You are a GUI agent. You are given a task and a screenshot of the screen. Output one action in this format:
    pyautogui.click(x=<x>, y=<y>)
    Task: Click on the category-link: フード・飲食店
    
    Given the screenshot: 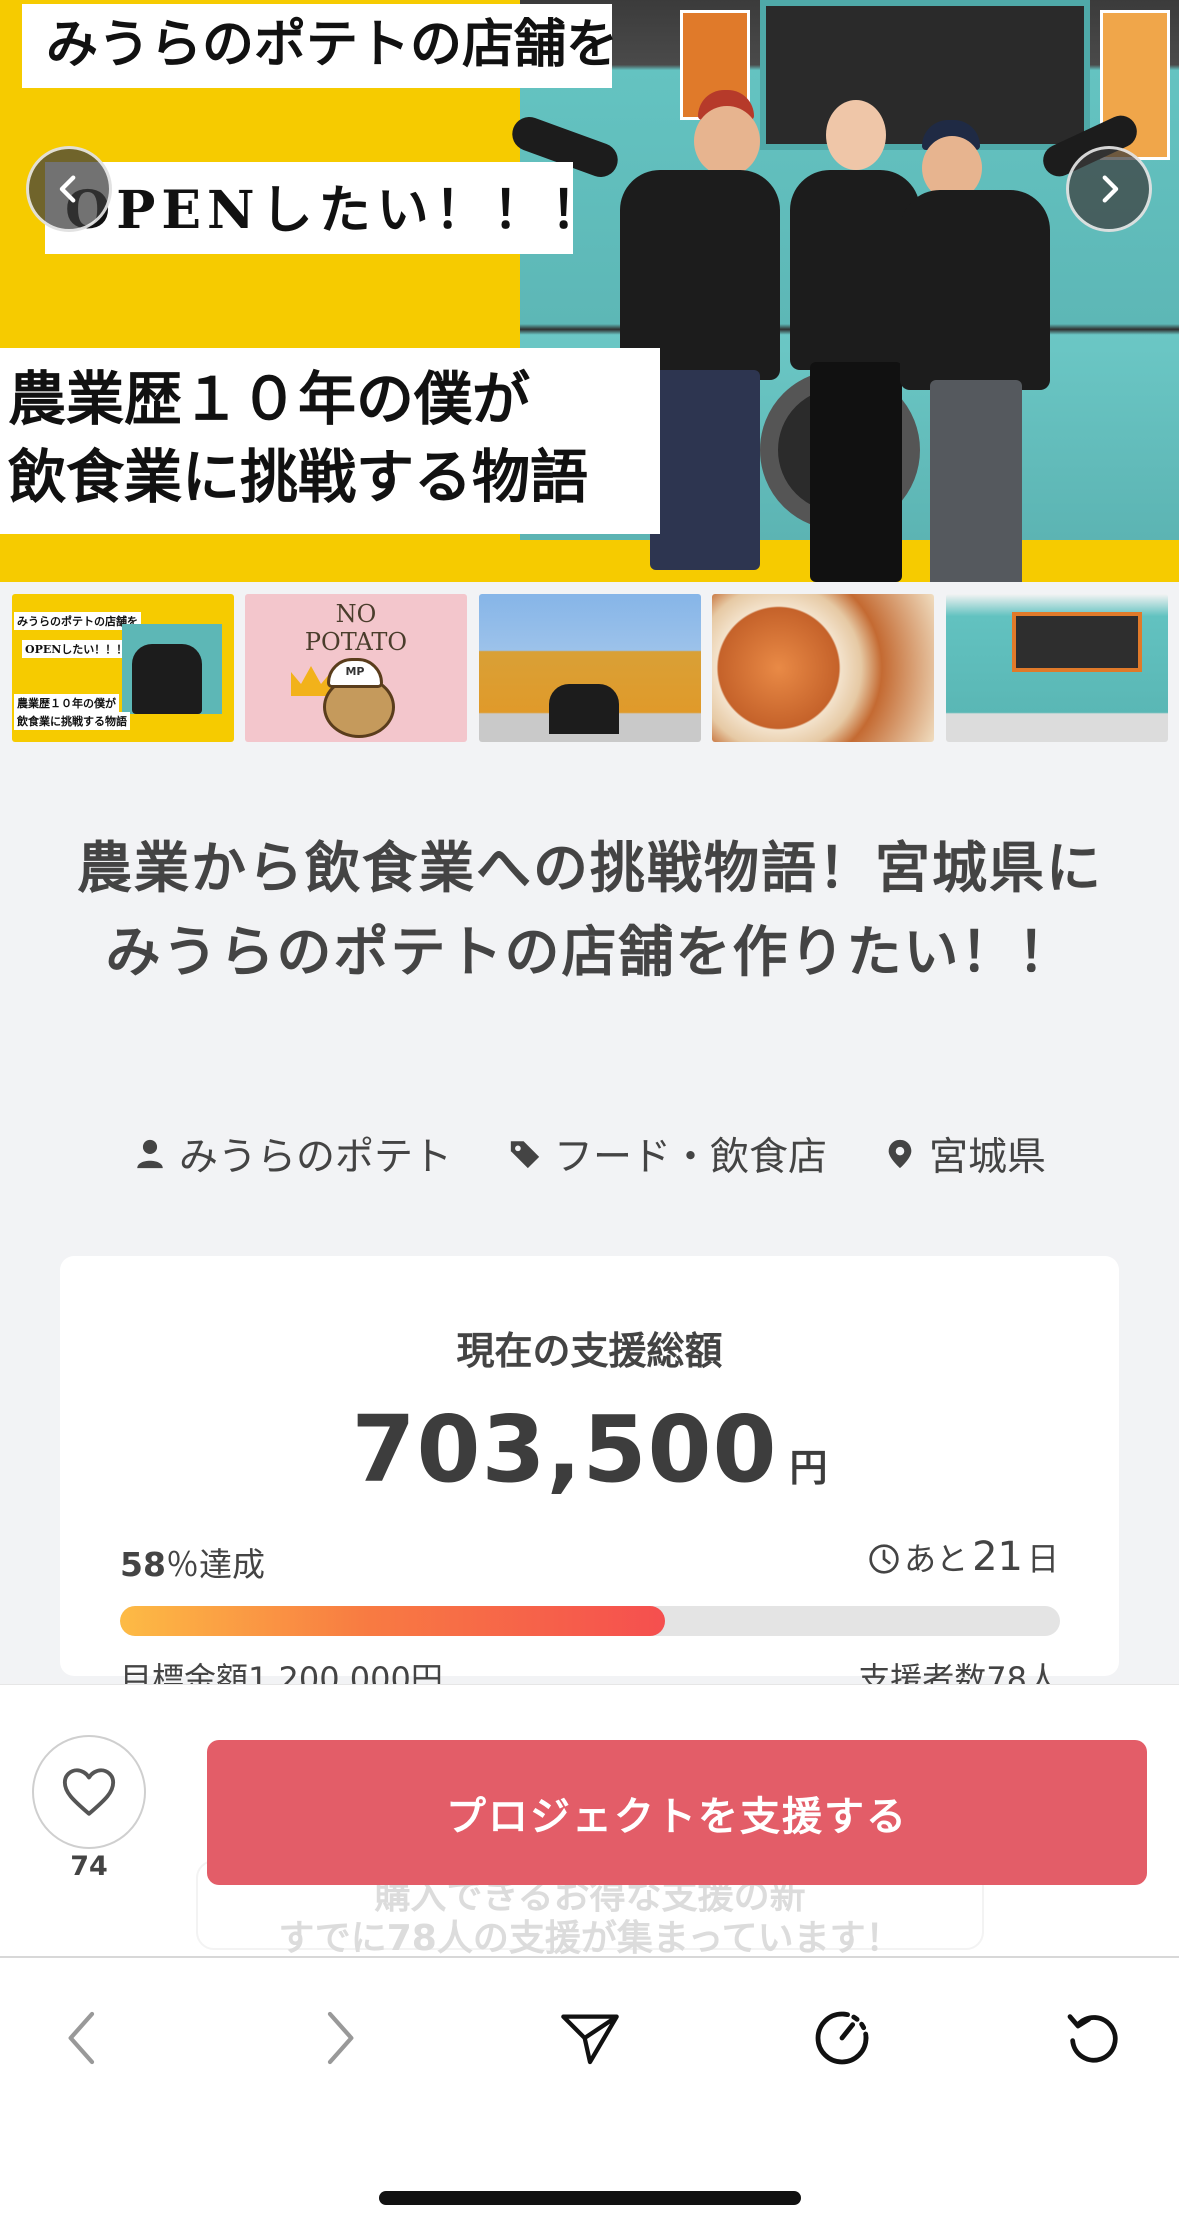 What is the action you would take?
    pyautogui.click(x=667, y=1154)
    